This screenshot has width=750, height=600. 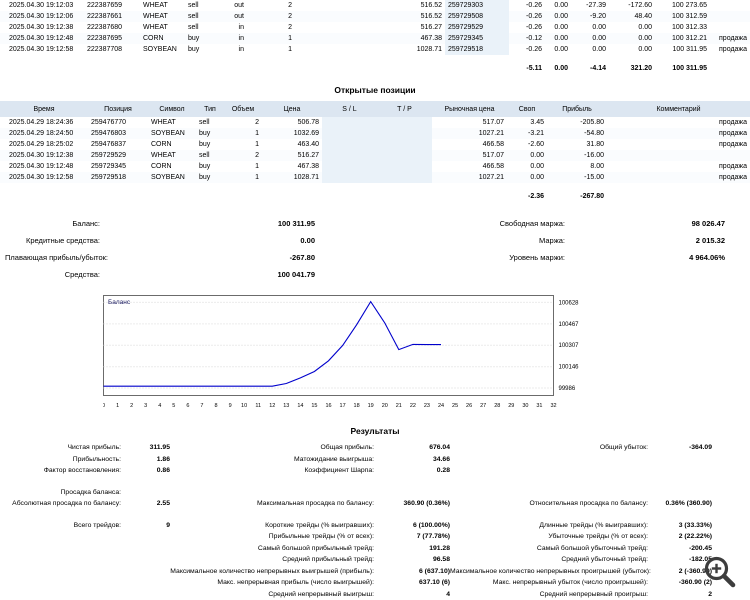 I want to click on svg-text: 29, so click(x=511, y=406).